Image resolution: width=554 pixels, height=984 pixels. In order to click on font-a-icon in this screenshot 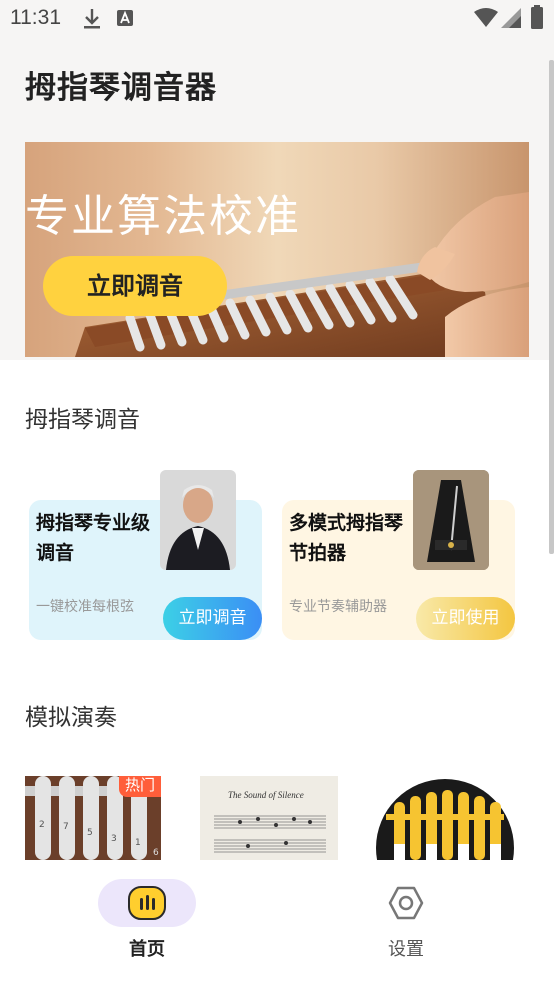, I will do `click(125, 20)`.